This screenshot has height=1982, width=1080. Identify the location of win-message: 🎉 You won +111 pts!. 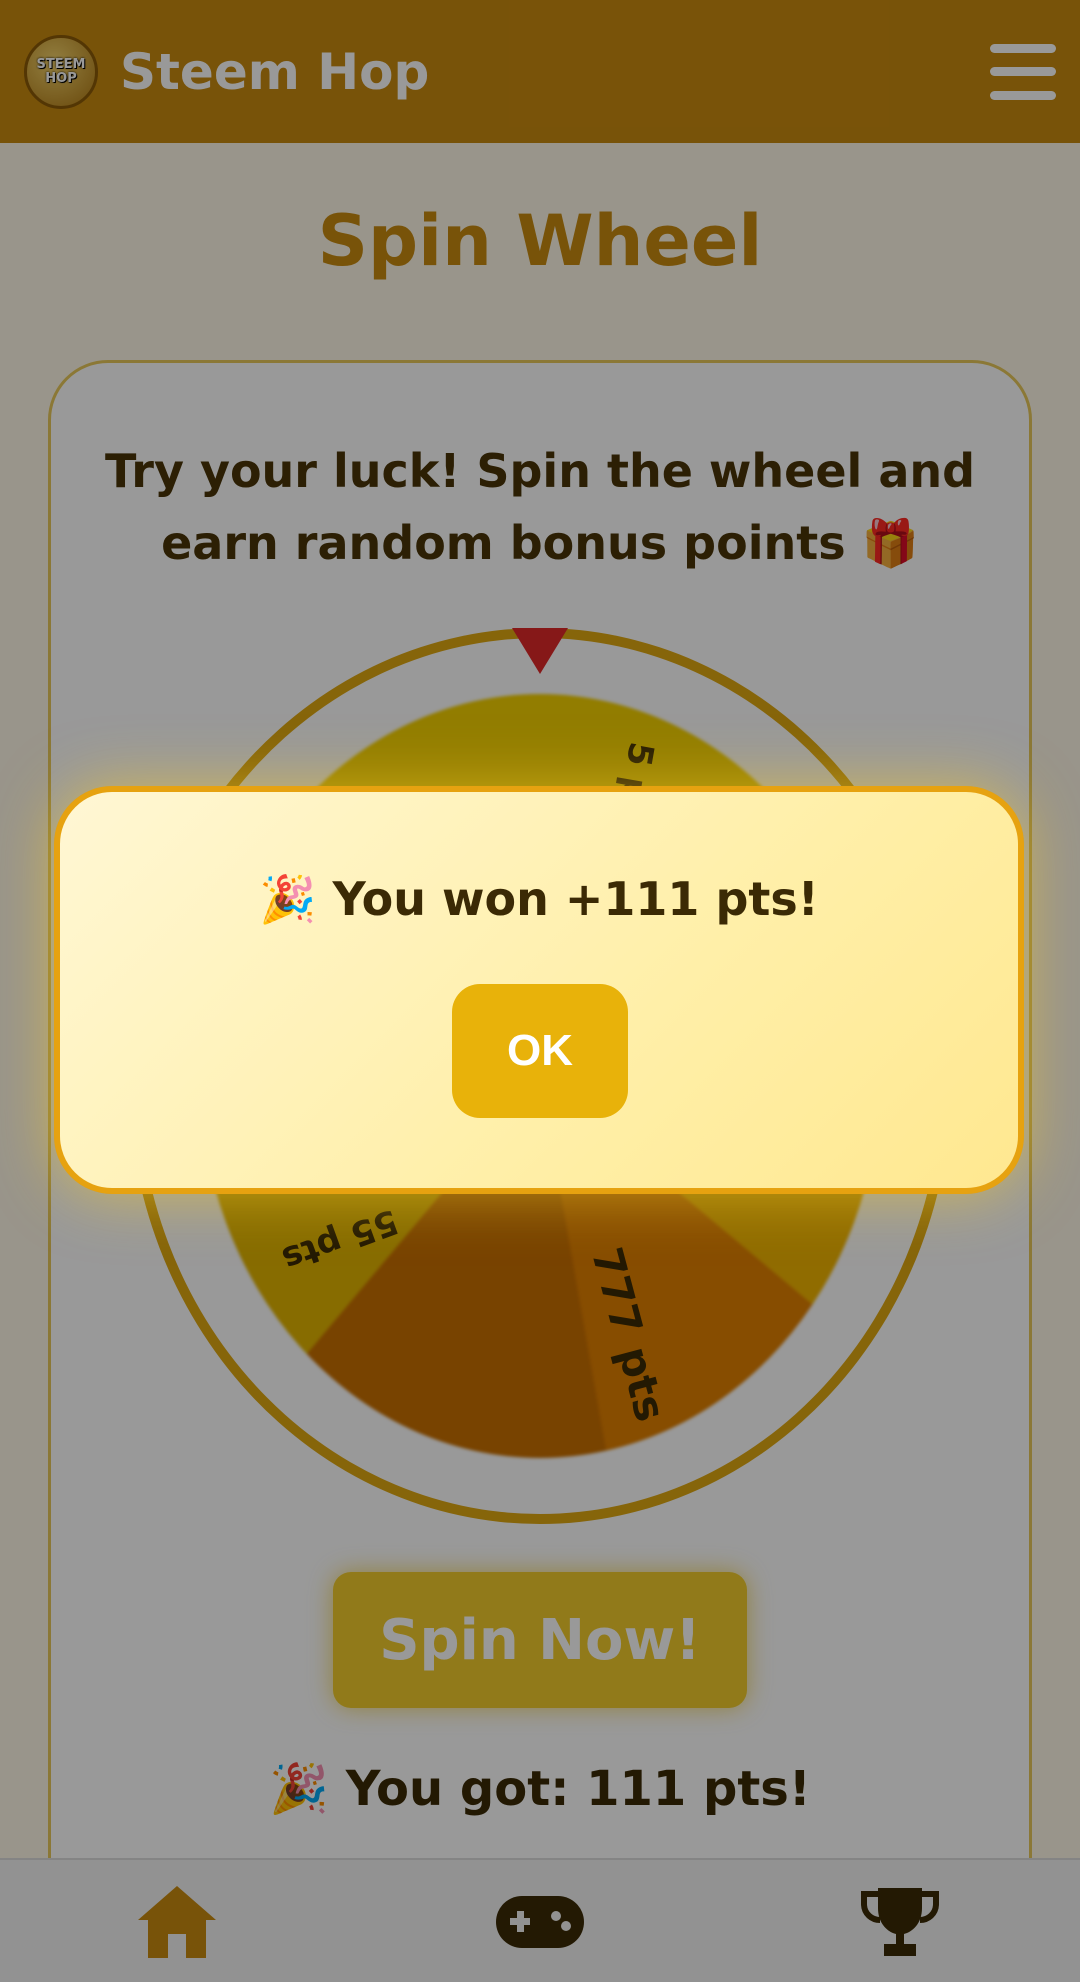
(539, 899).